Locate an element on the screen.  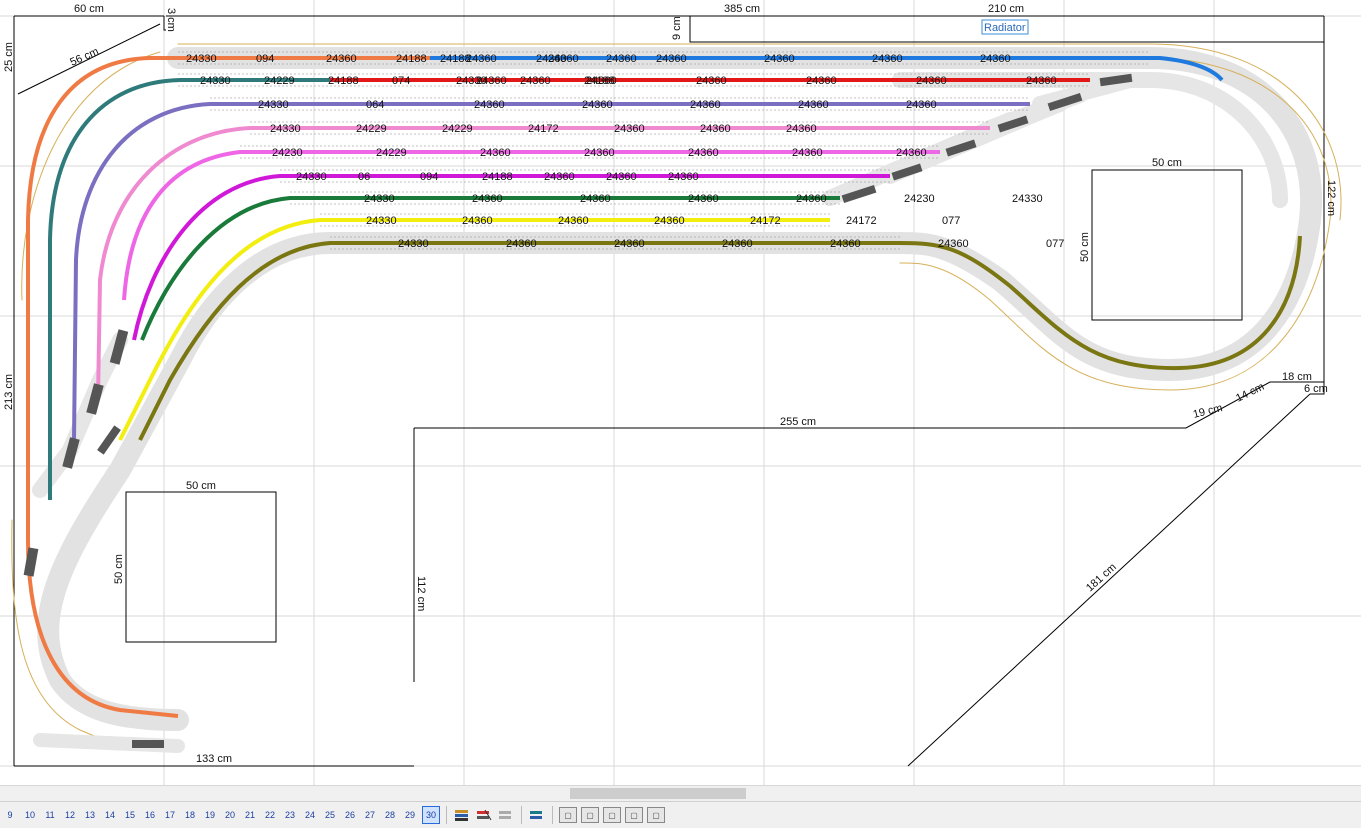
layers-settings-icon is located at coordinates (537, 815).